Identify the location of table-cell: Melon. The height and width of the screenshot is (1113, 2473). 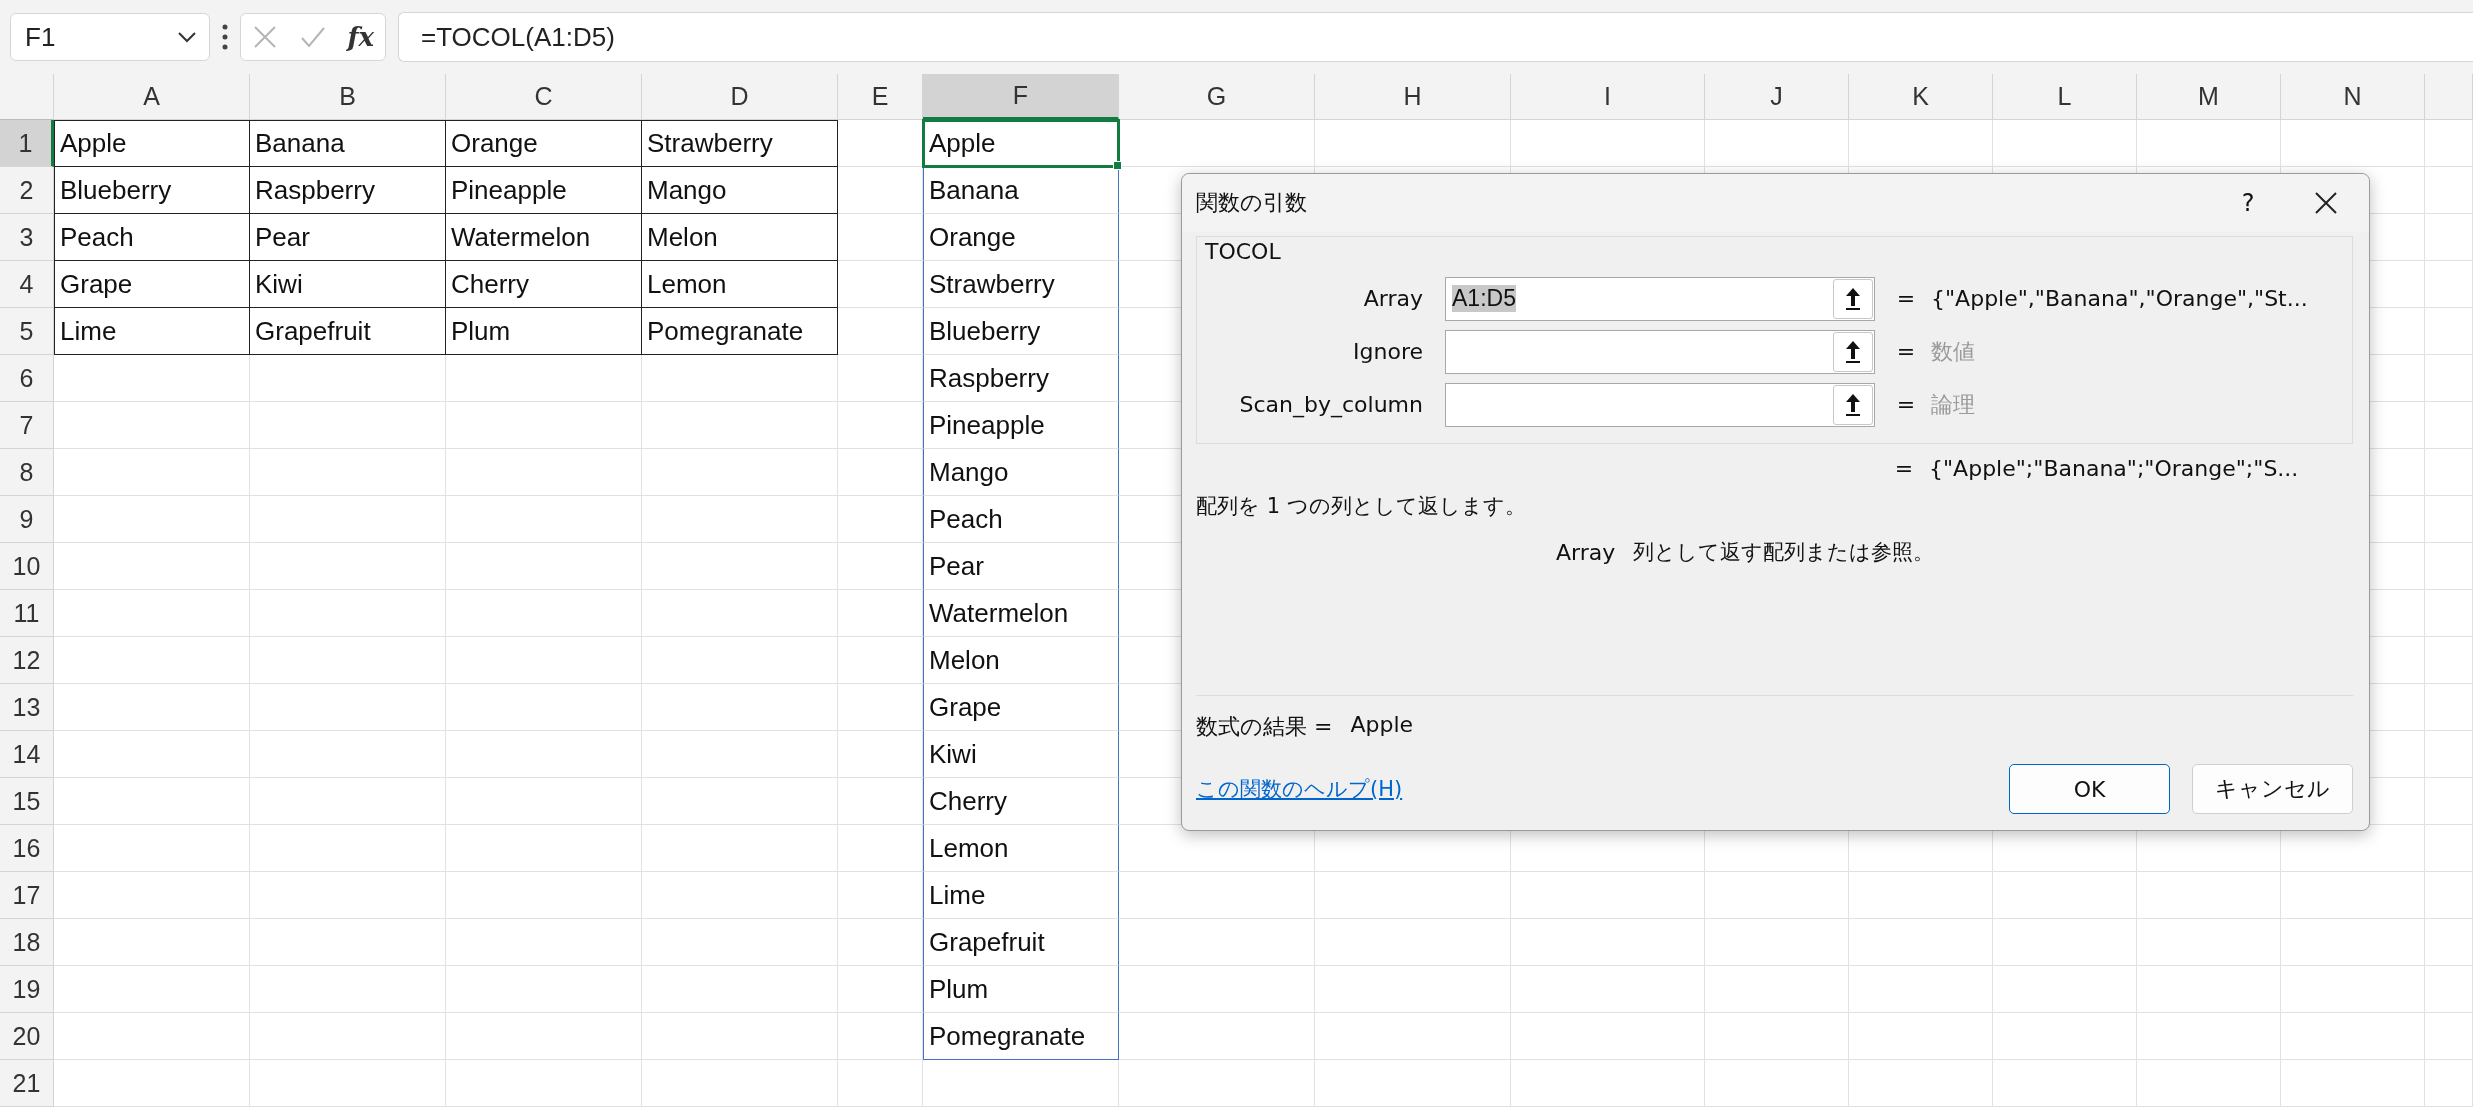
(740, 237).